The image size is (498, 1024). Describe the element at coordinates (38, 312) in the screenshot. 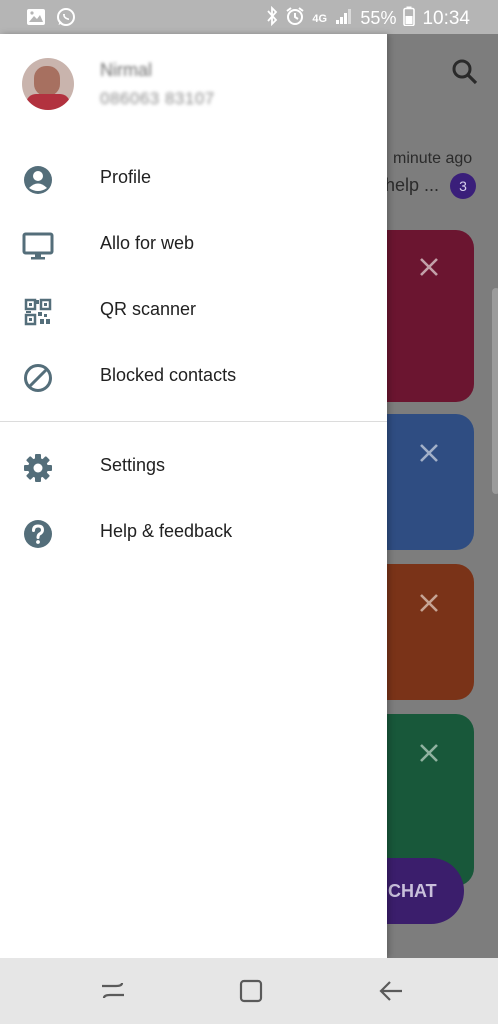

I see `qr-code-icon` at that location.